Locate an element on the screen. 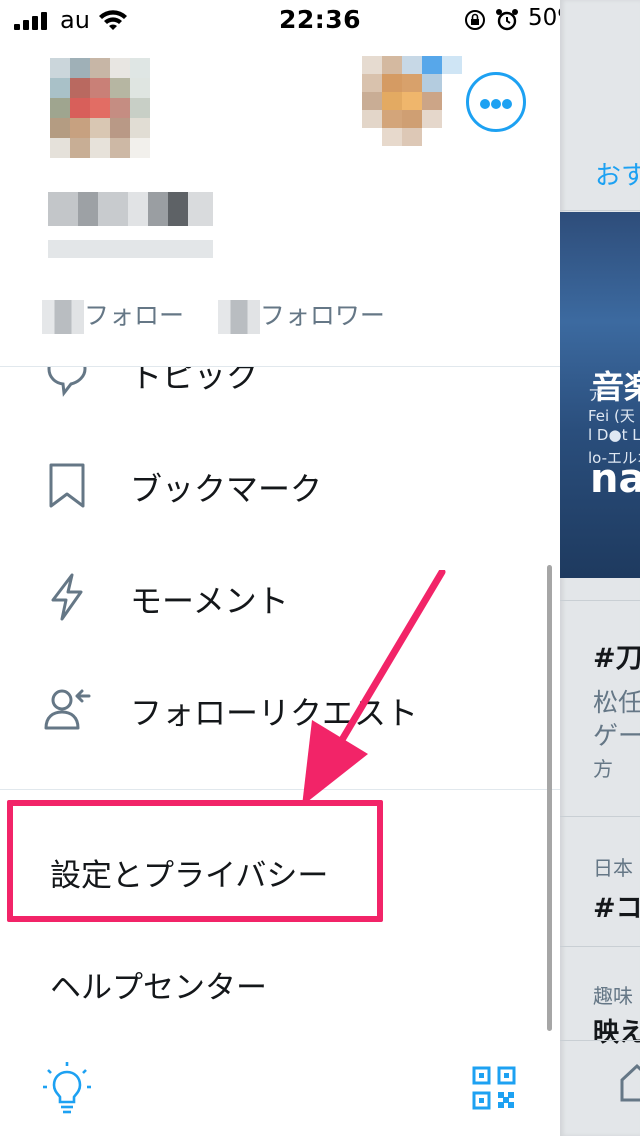  divider is located at coordinates (280, 789).